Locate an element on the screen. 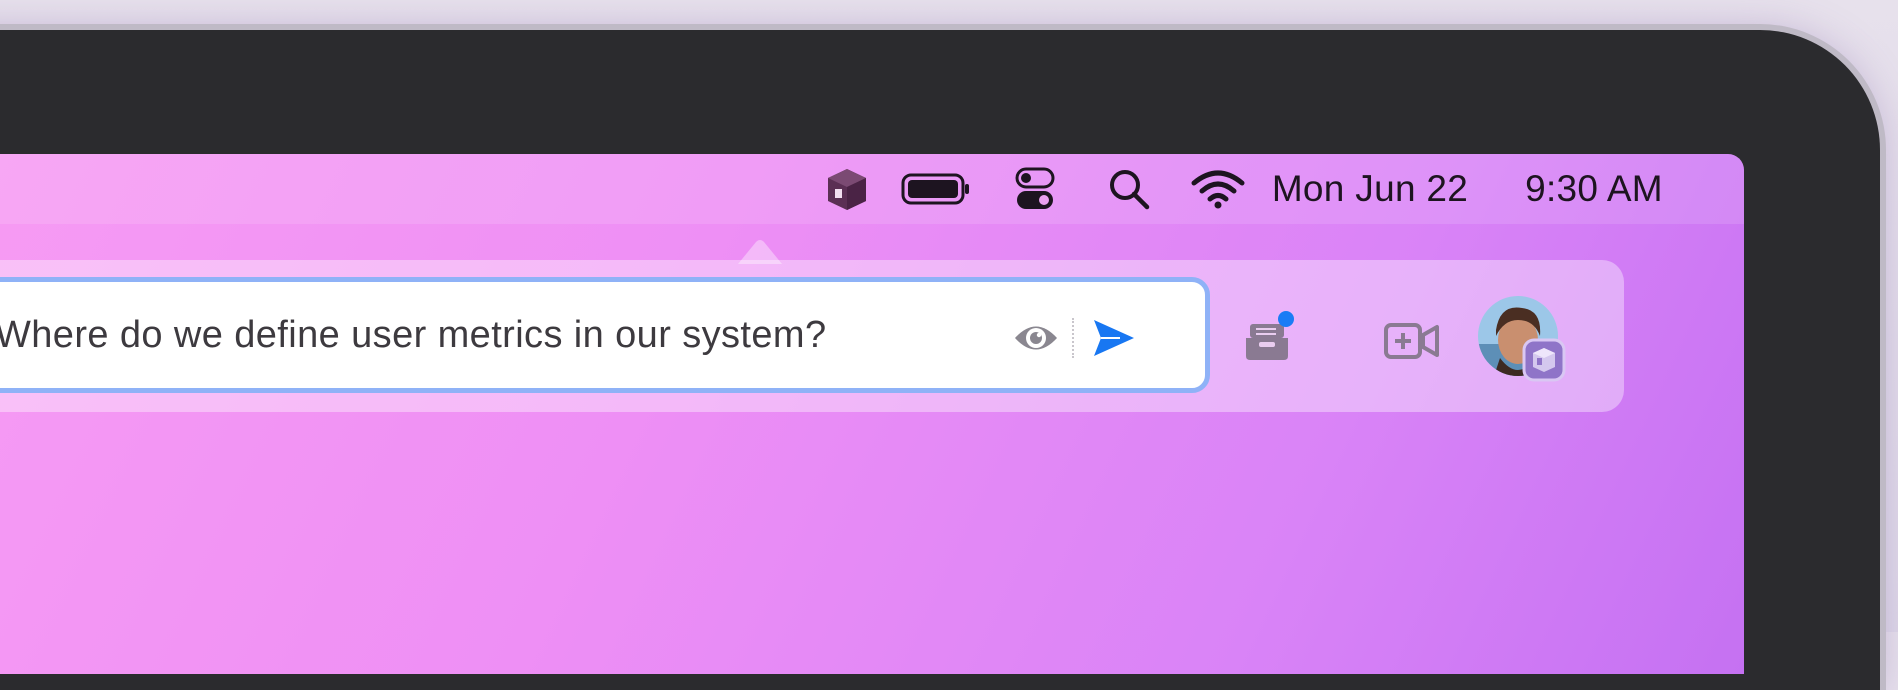 Image resolution: width=1898 pixels, height=690 pixels. menu-bar: Mon Jun 22 9:30 AM is located at coordinates (872, 189).